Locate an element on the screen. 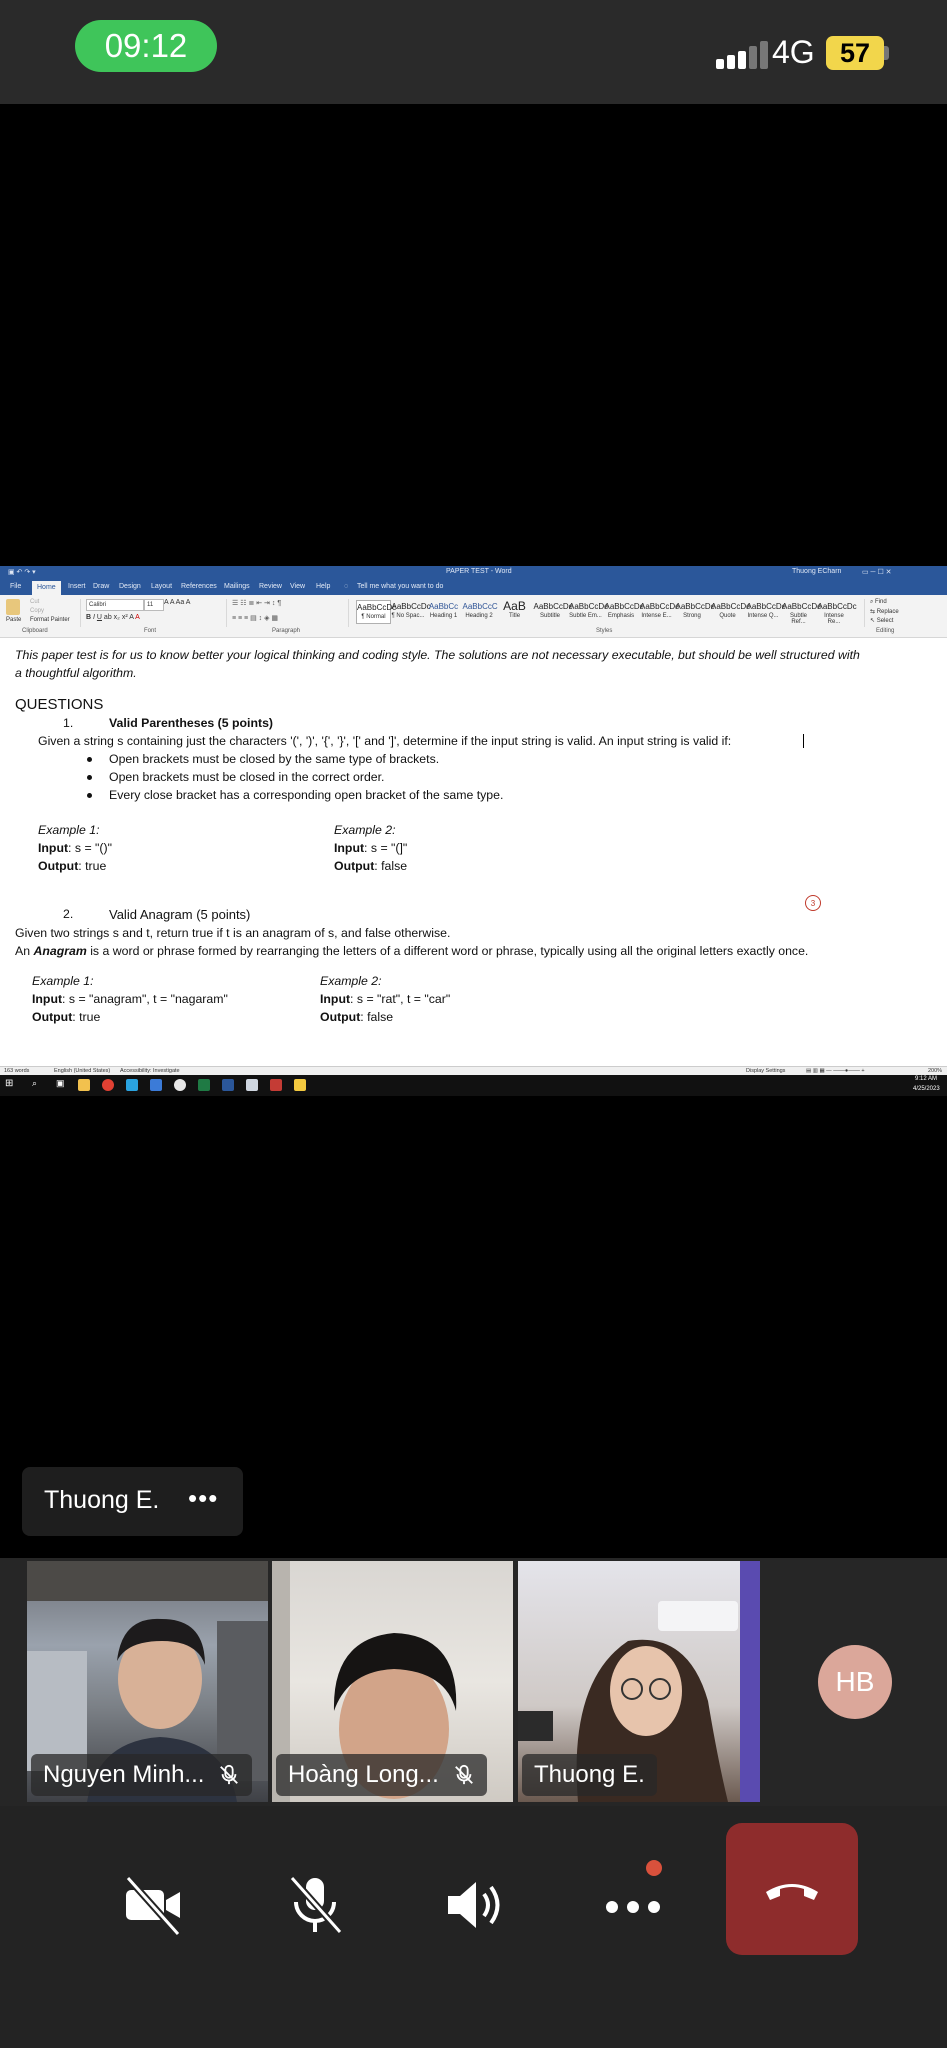 The width and height of the screenshot is (947, 2048). accessibility-status: Accessibility: Investigate is located at coordinates (150, 1071).